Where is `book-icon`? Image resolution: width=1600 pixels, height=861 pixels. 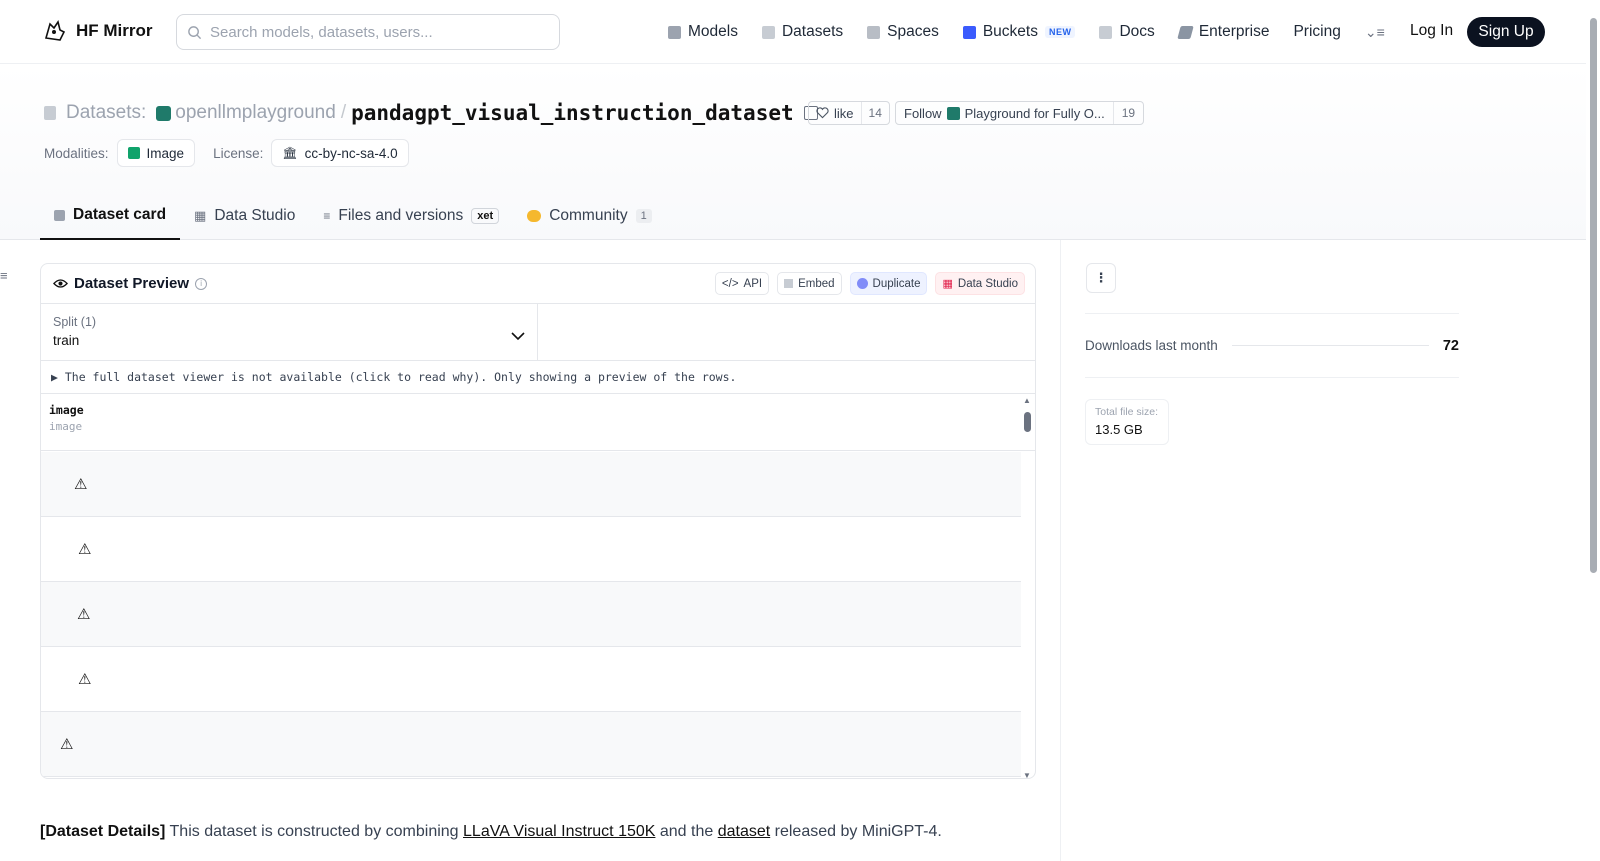
book-icon is located at coordinates (1106, 32).